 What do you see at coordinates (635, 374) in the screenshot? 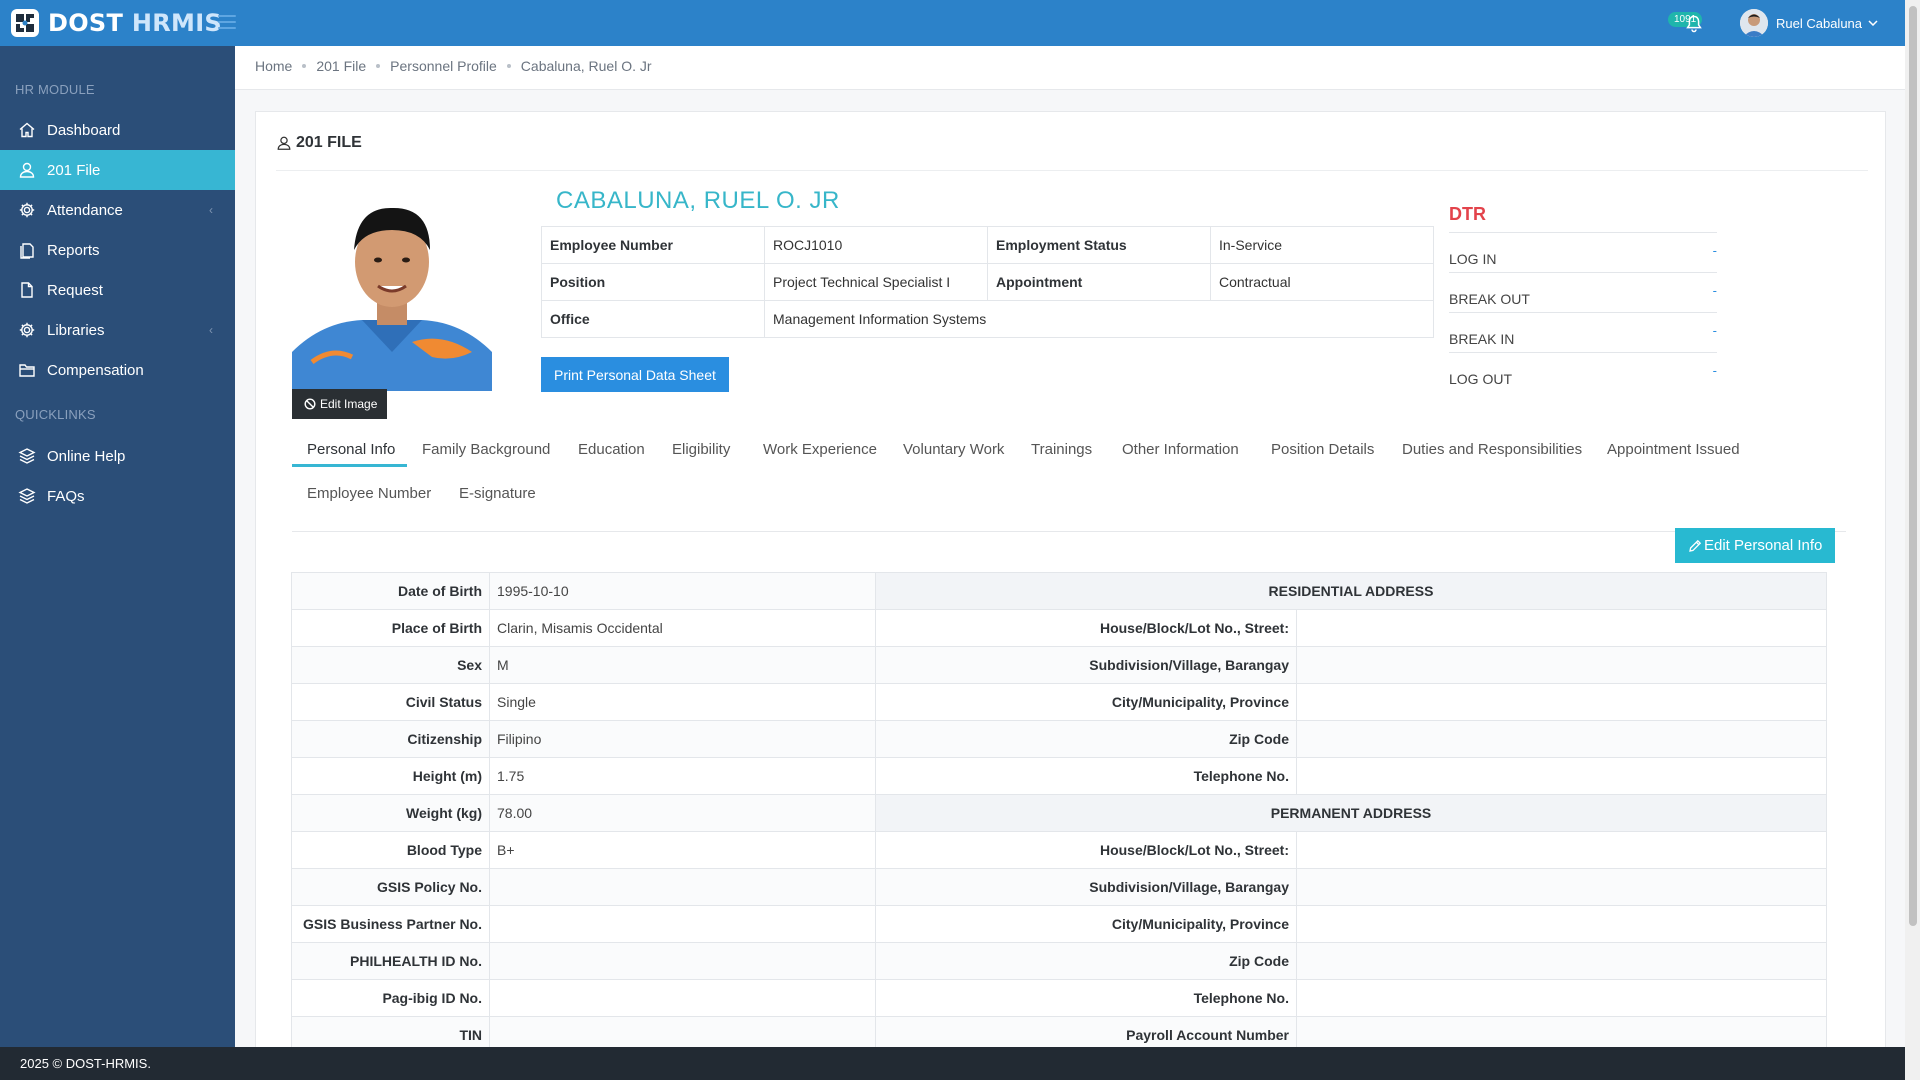
I see `print-pds-button: Print Personal Data Sheet` at bounding box center [635, 374].